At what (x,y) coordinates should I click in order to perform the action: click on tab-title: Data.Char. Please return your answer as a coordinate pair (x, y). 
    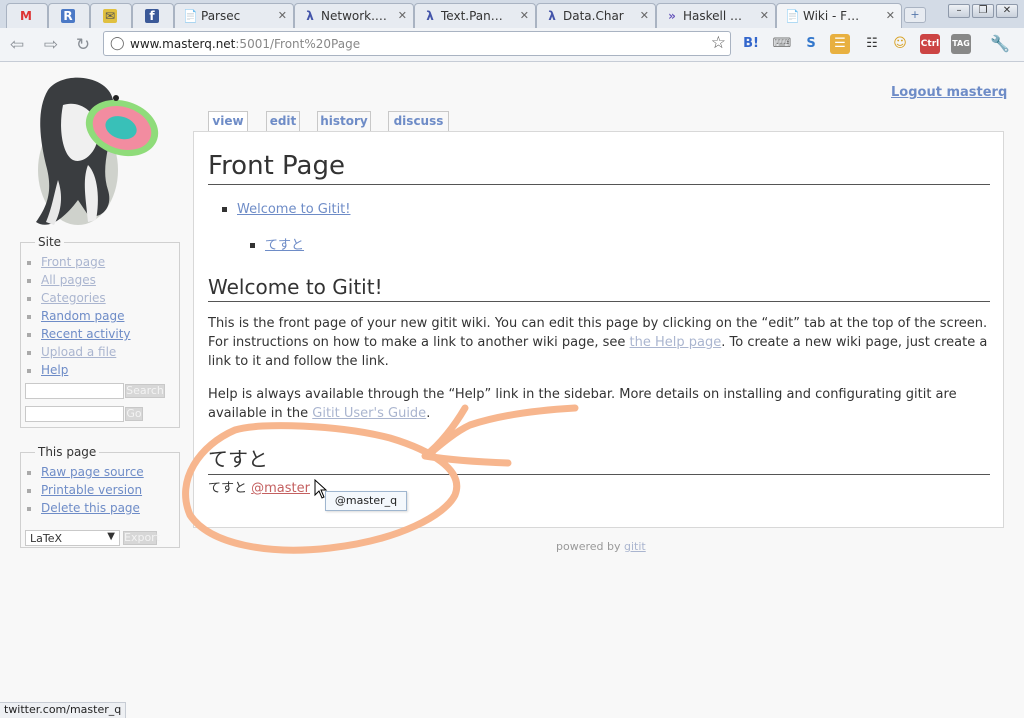
    Looking at the image, I should click on (593, 16).